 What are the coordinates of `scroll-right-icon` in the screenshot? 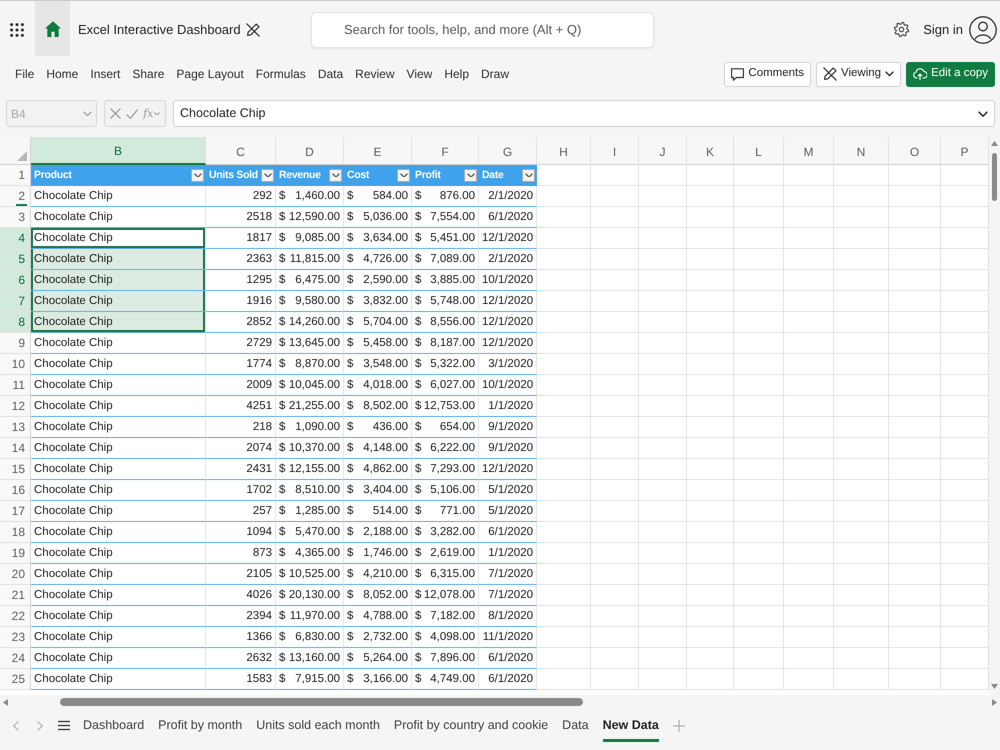 It's located at (994, 702).